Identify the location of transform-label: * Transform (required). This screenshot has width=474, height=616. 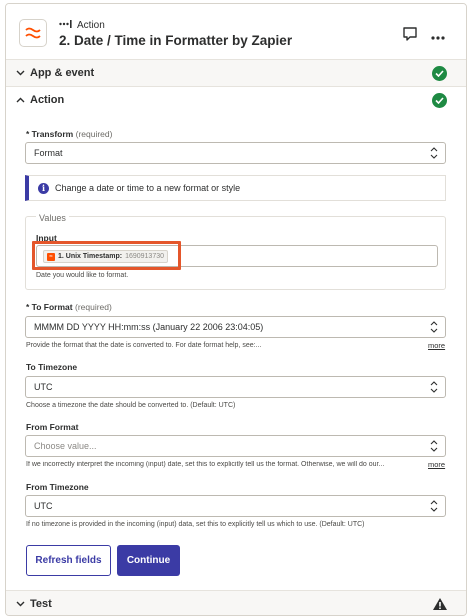
(69, 134).